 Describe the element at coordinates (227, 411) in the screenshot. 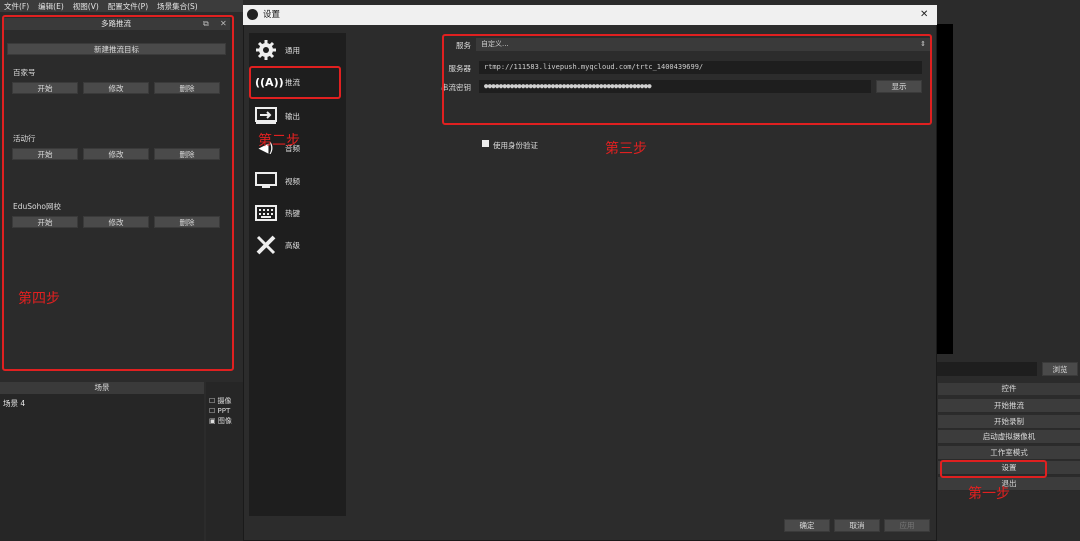

I see `source-item: ☐ PPT` at that location.